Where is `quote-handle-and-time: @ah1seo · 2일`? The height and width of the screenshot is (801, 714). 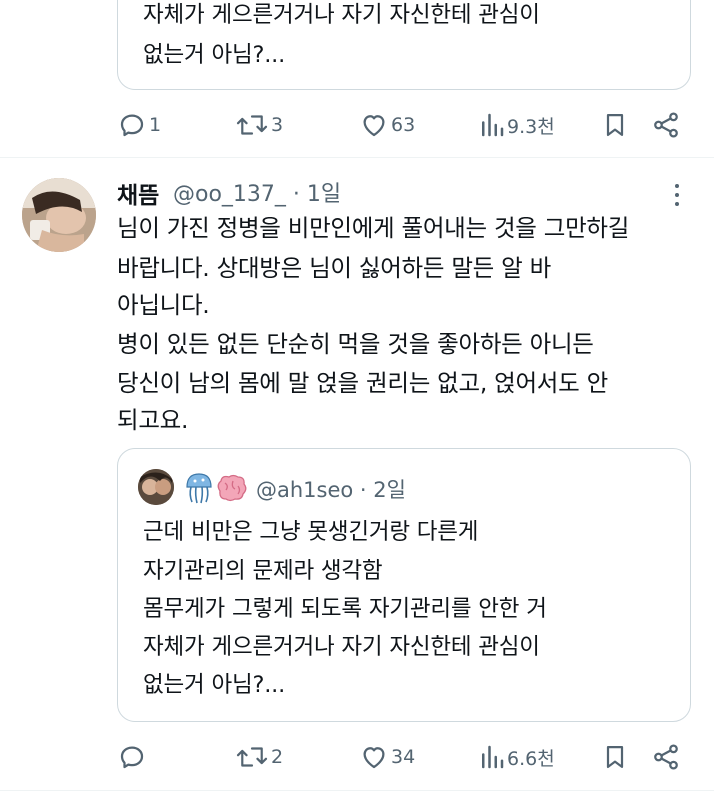
quote-handle-and-time: @ah1seo · 2일 is located at coordinates (331, 489).